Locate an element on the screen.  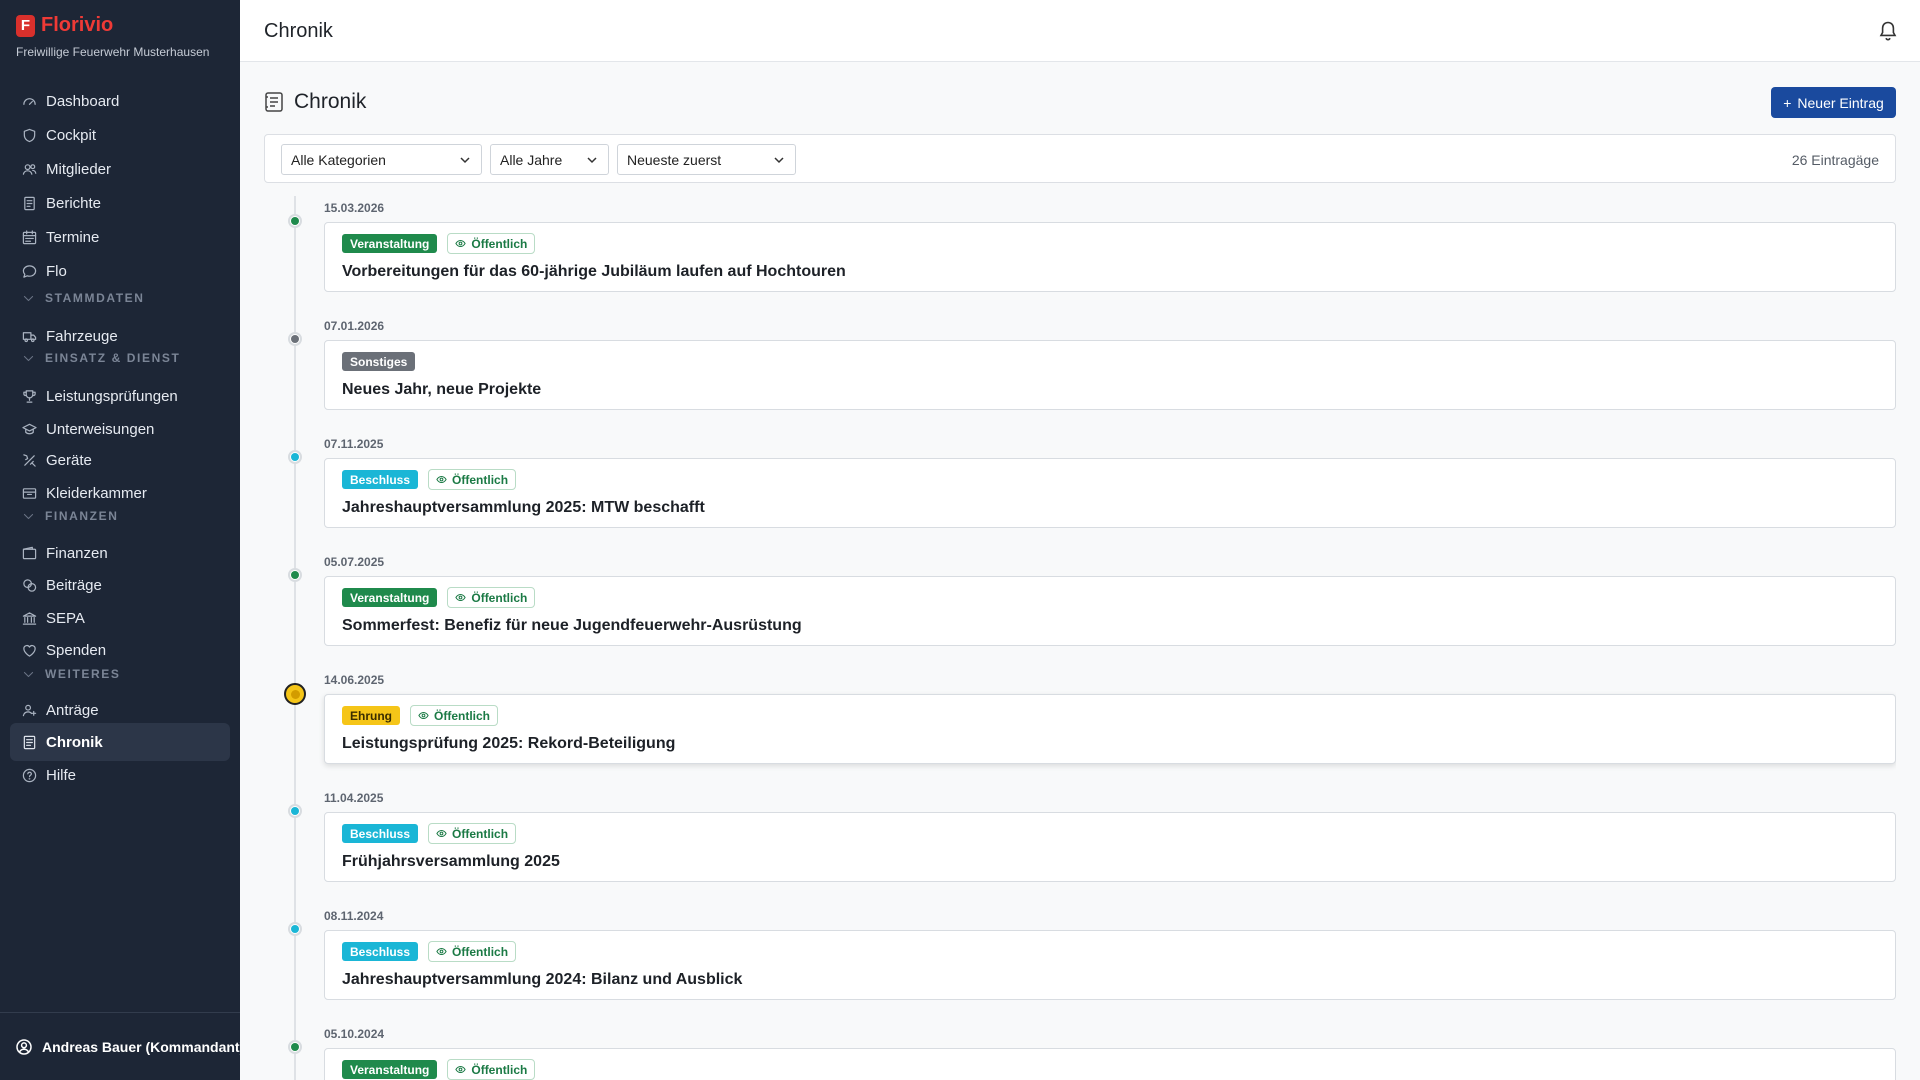
sidebar-item-berichte: Berichte is located at coordinates (120, 203).